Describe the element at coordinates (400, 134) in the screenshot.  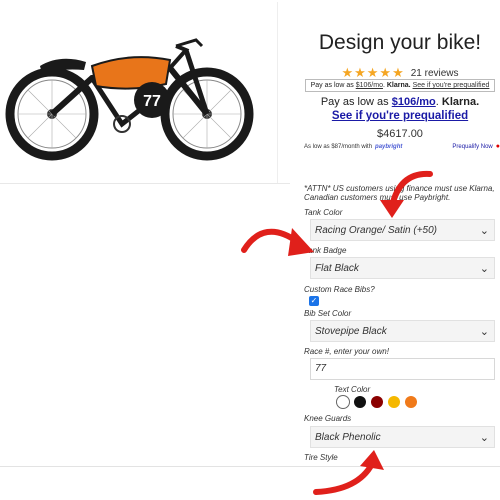
I see `product-price: $4617.00` at that location.